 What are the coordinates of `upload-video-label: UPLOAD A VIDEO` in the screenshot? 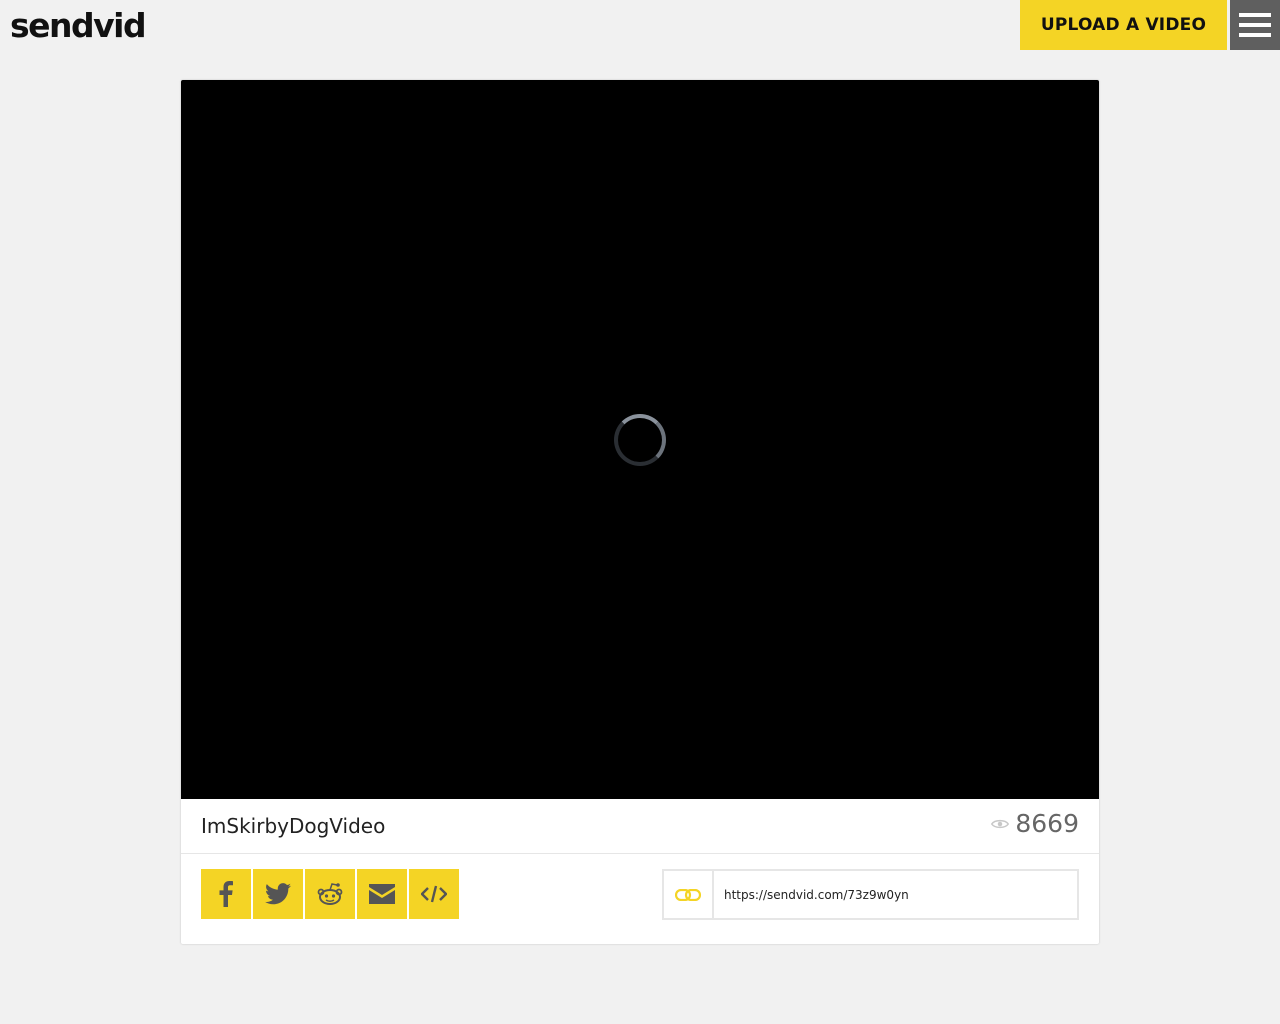 It's located at (1123, 25).